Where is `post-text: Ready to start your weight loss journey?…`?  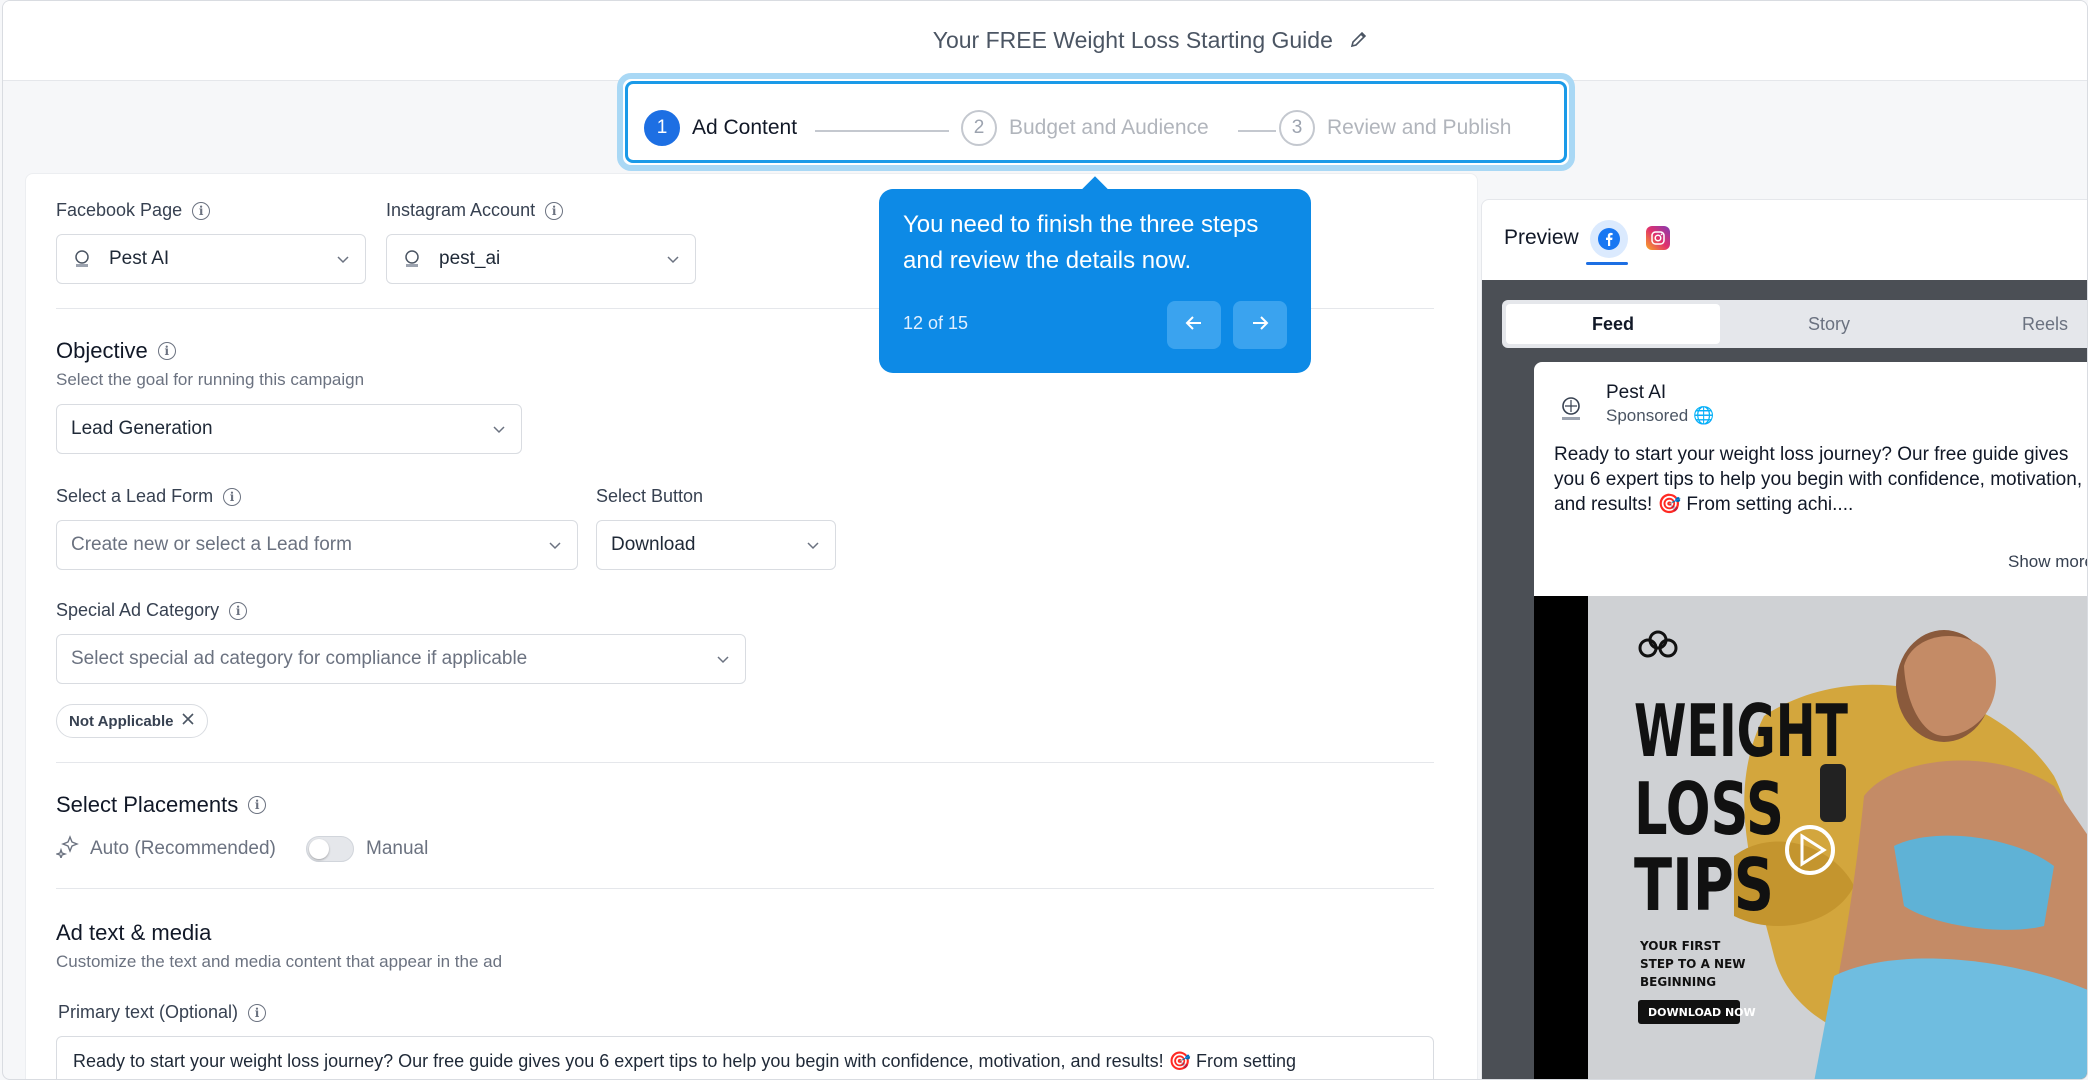
post-text: Ready to start your weight loss journey?… is located at coordinates (1818, 479).